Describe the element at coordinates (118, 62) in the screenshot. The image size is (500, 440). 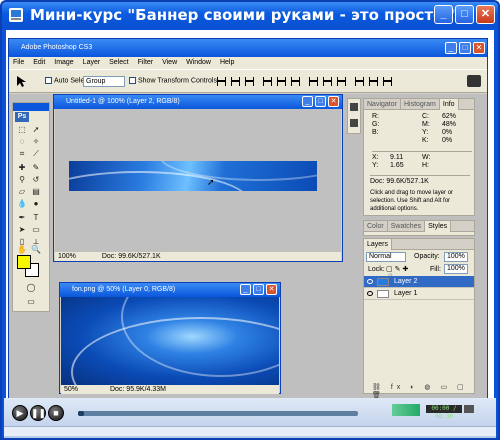
I see `menu-select: Select` at that location.